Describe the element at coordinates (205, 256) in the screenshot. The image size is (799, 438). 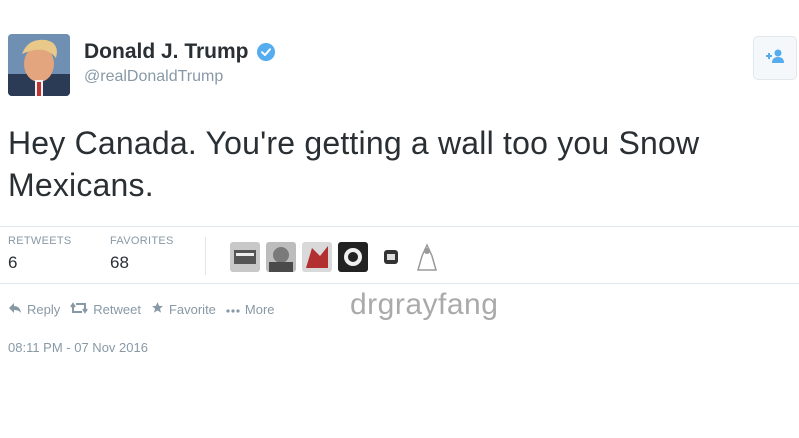
I see `stats-divider` at that location.